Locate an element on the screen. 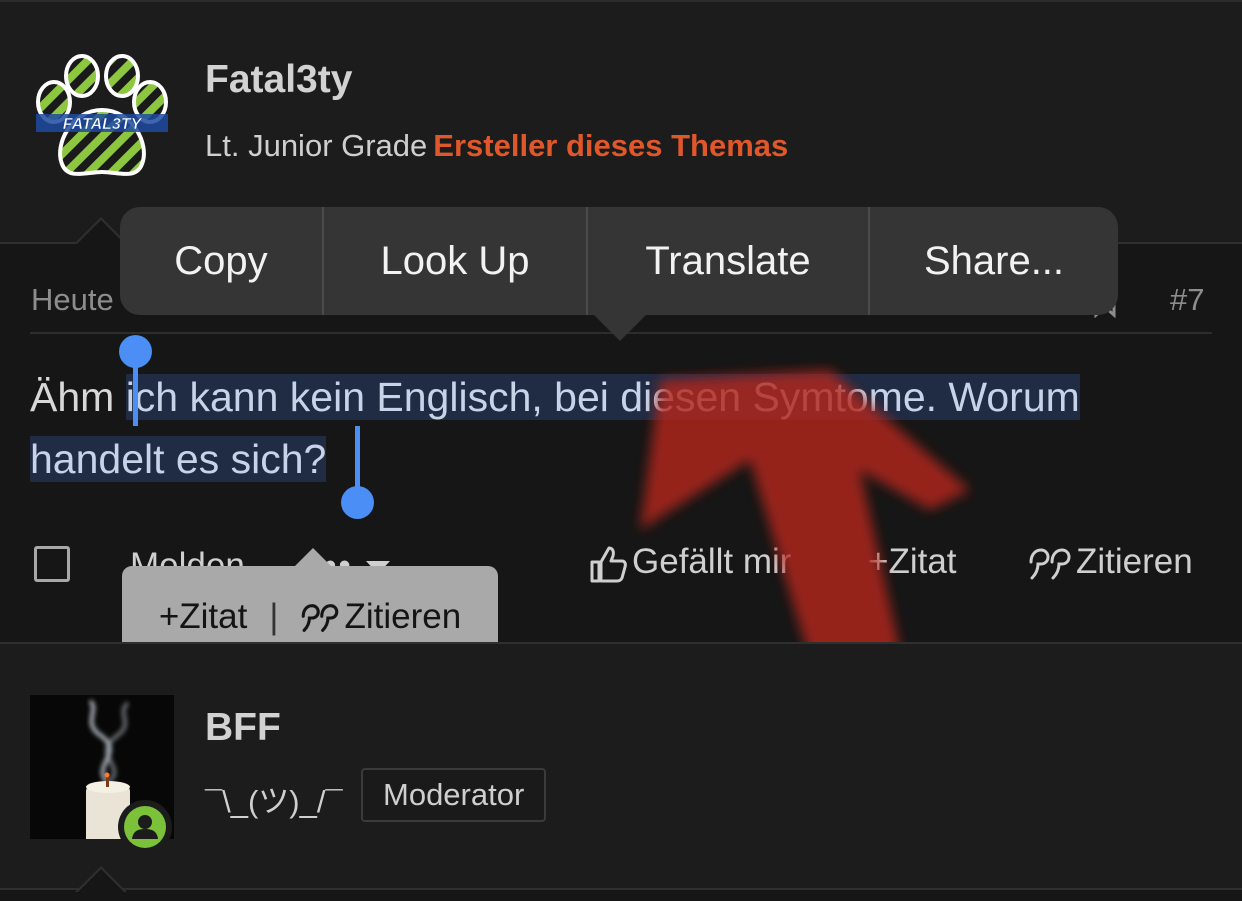 This screenshot has height=901, width=1242. post-number: #7 is located at coordinates (1187, 300).